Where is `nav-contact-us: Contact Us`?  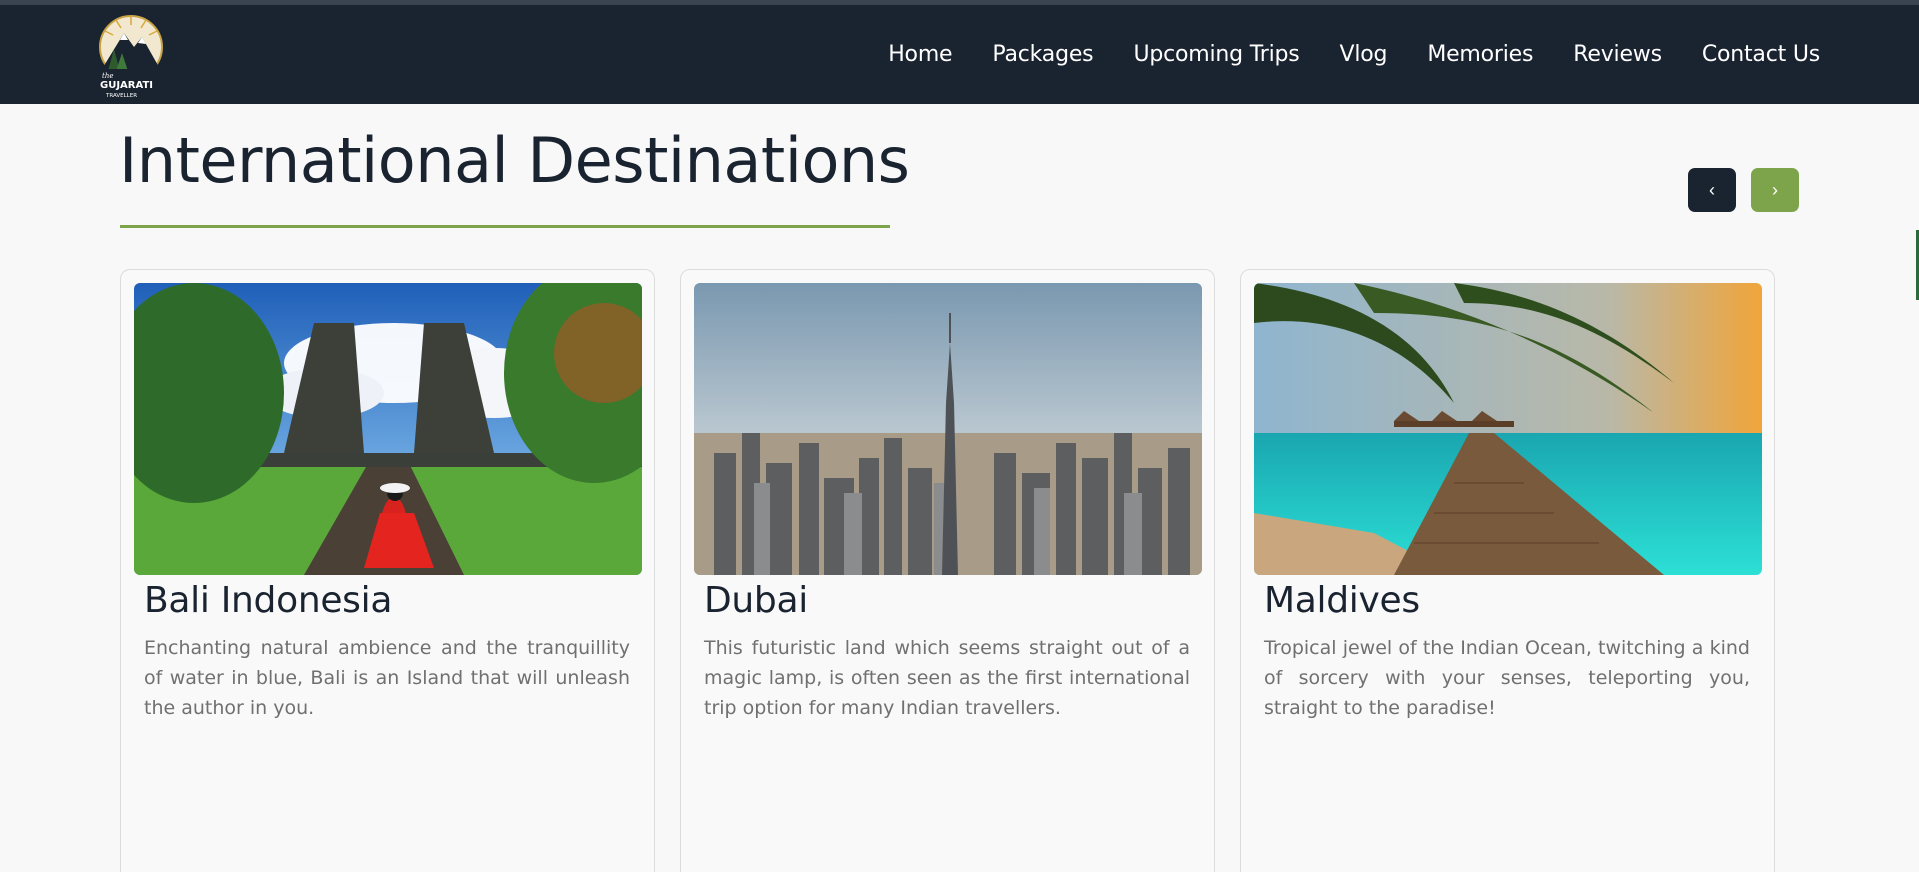 nav-contact-us: Contact Us is located at coordinates (1761, 54).